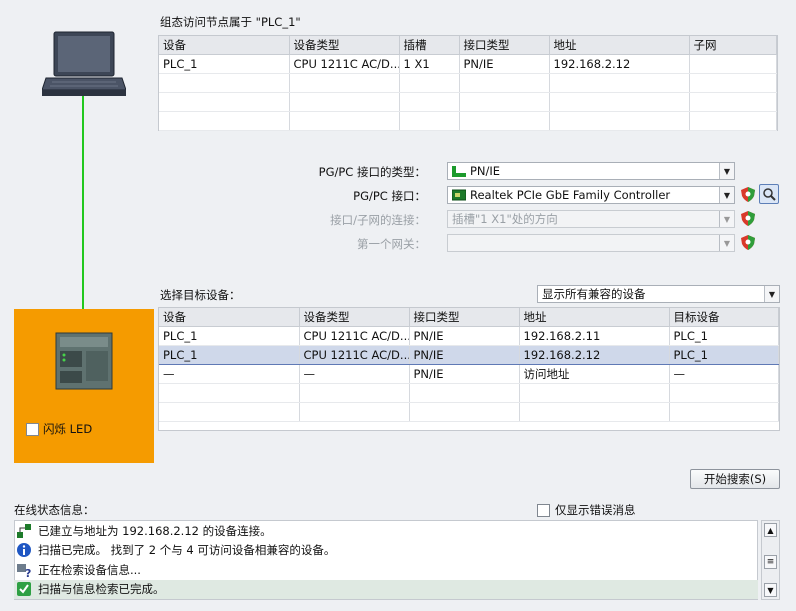 Image resolution: width=796 pixels, height=611 pixels. I want to click on column-header: 插槽, so click(429, 45).